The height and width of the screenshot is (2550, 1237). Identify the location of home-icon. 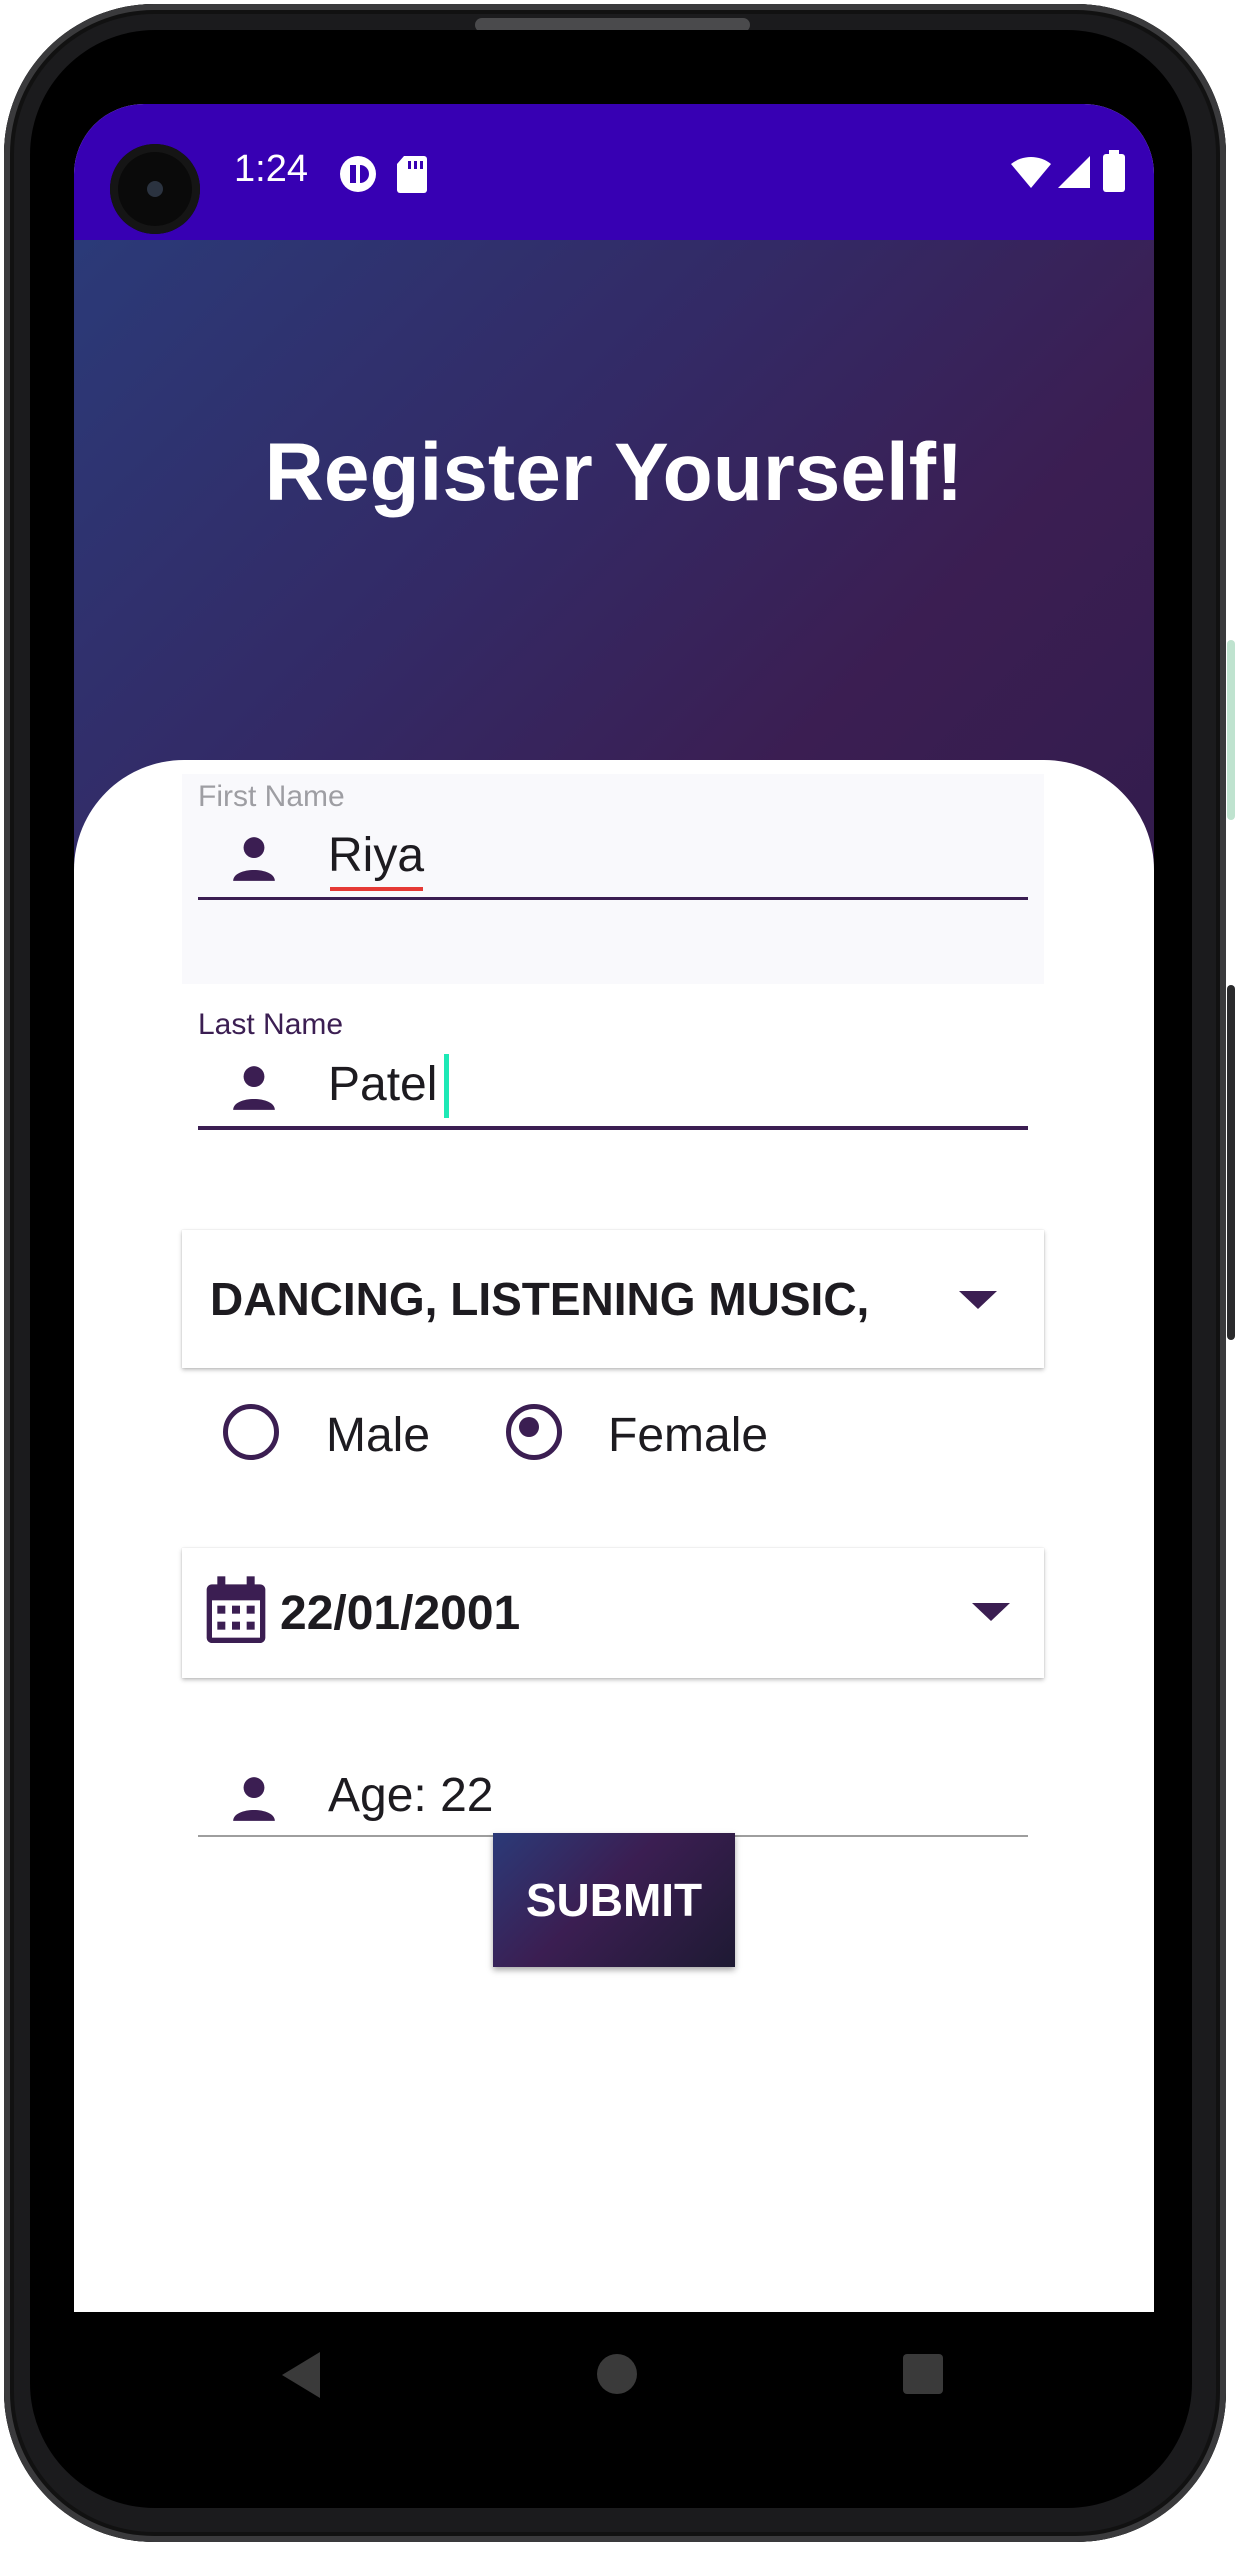
(617, 2374).